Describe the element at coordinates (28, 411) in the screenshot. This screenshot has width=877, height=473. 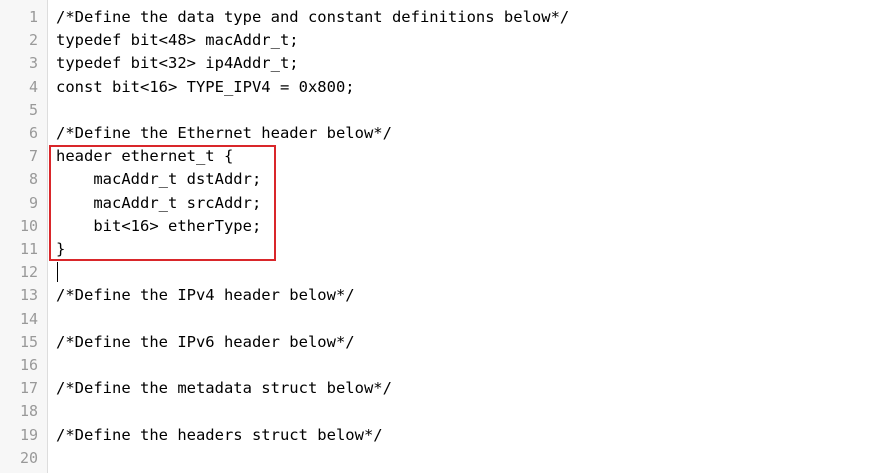
I see `line-number: 18` at that location.